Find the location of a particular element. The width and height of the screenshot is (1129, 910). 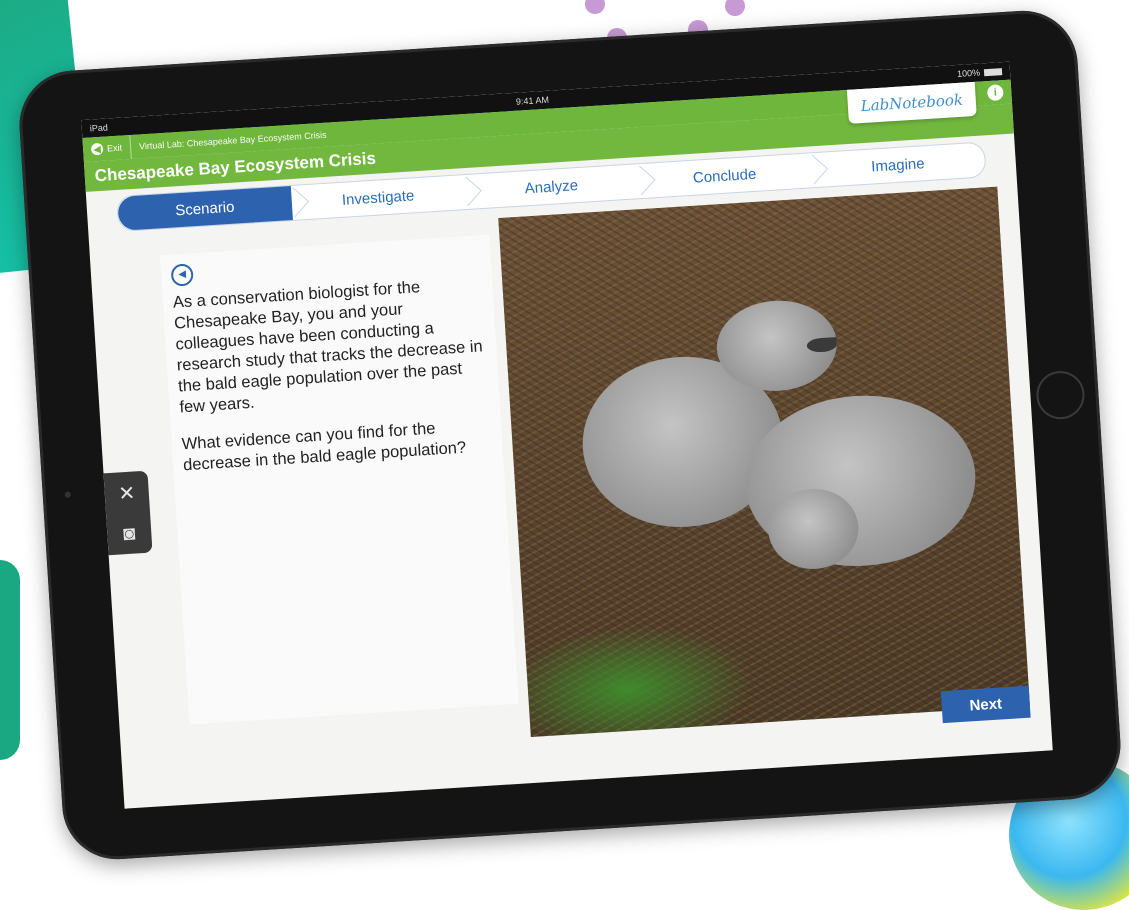

speaker-icon: ◀ is located at coordinates (182, 275).